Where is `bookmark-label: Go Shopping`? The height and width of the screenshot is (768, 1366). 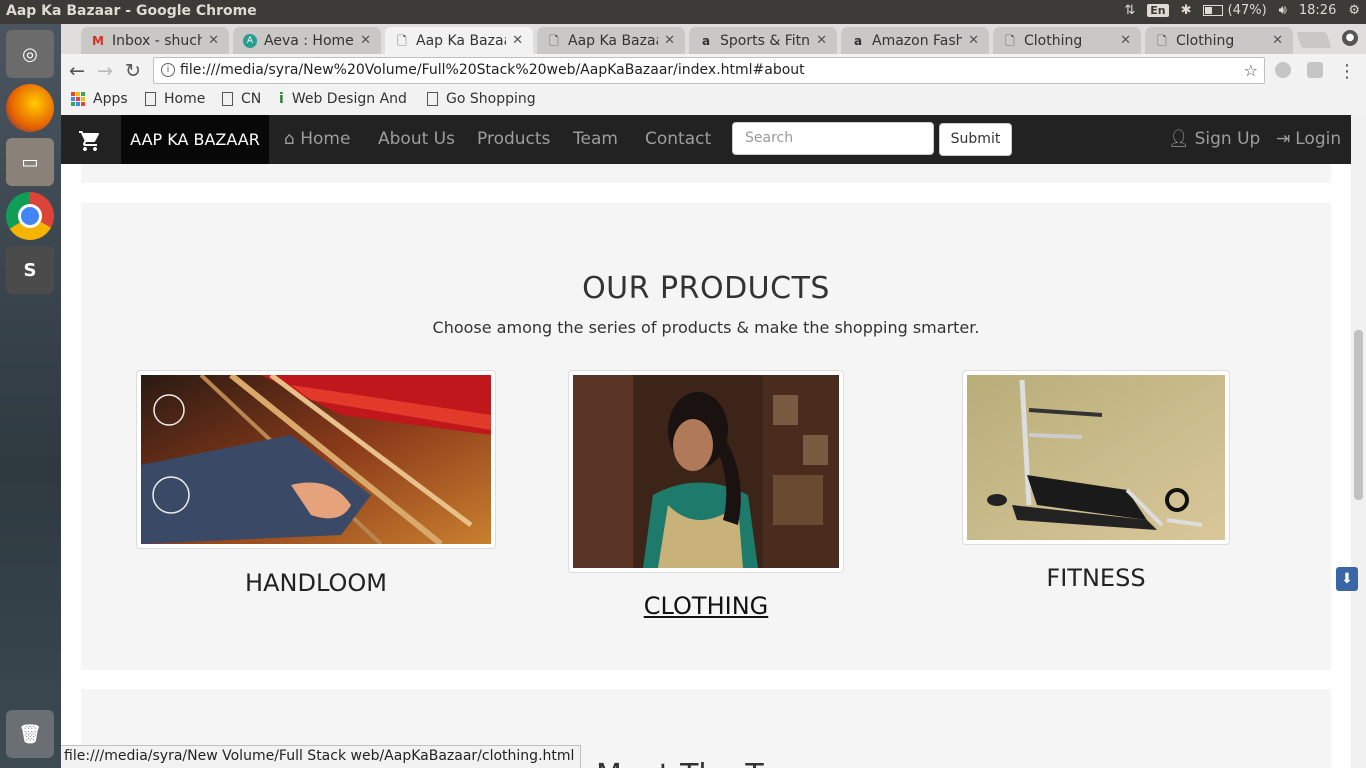 bookmark-label: Go Shopping is located at coordinates (491, 99).